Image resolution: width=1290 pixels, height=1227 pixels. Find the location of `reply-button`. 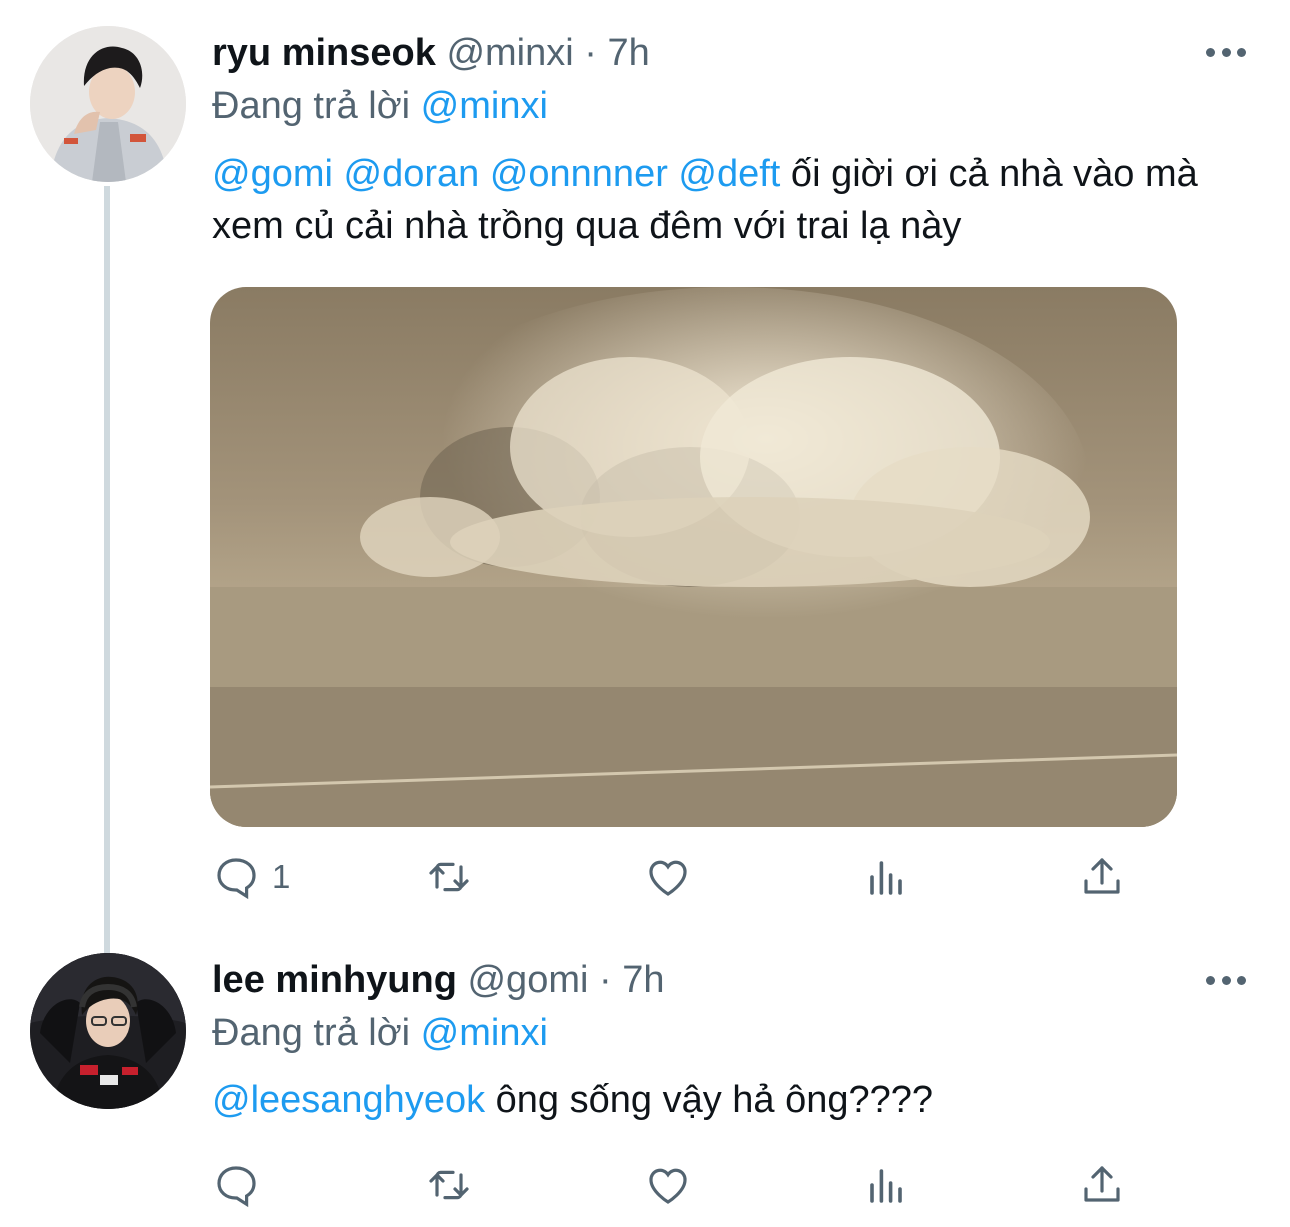

reply-button is located at coordinates (242, 1185).